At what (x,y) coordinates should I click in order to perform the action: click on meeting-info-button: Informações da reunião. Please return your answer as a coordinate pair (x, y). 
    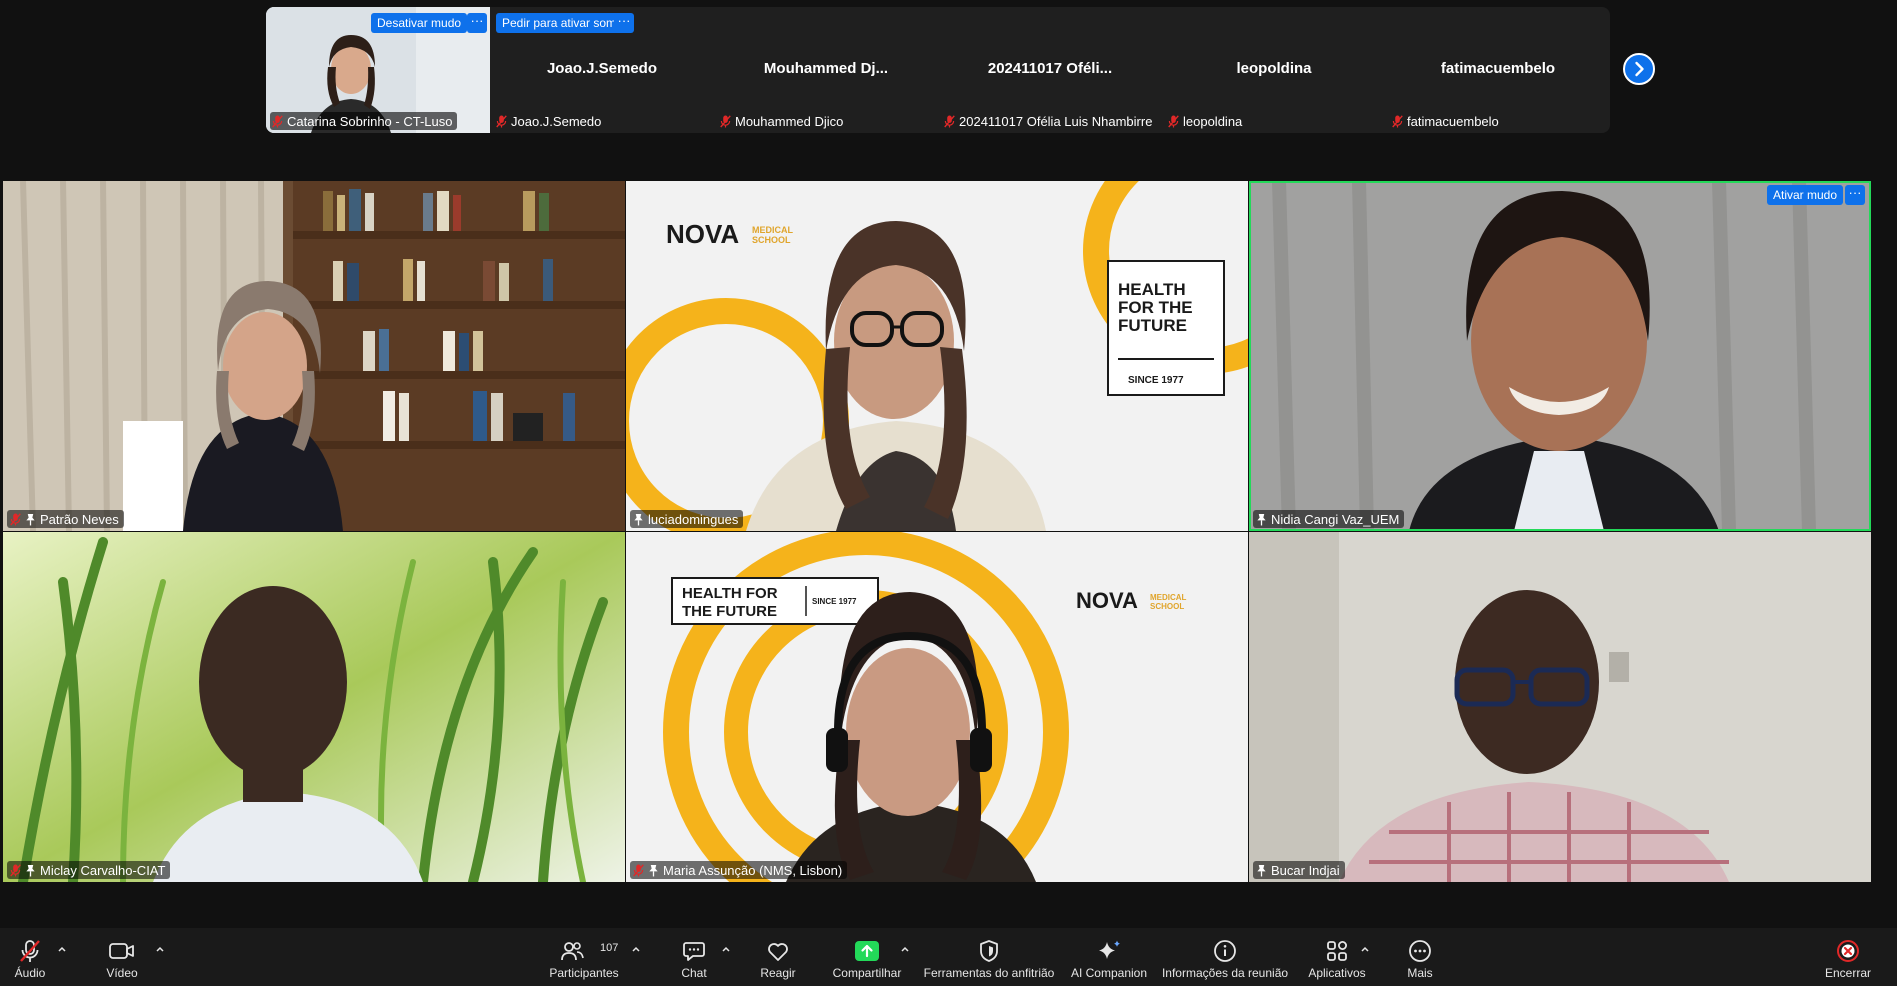
    Looking at the image, I should click on (1225, 957).